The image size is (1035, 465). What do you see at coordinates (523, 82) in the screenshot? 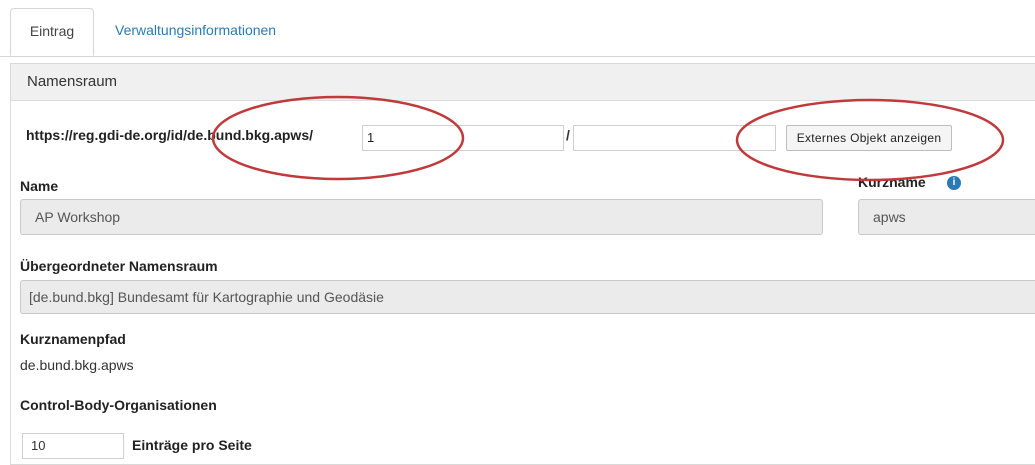
I see `panel-title: Namensraum` at bounding box center [523, 82].